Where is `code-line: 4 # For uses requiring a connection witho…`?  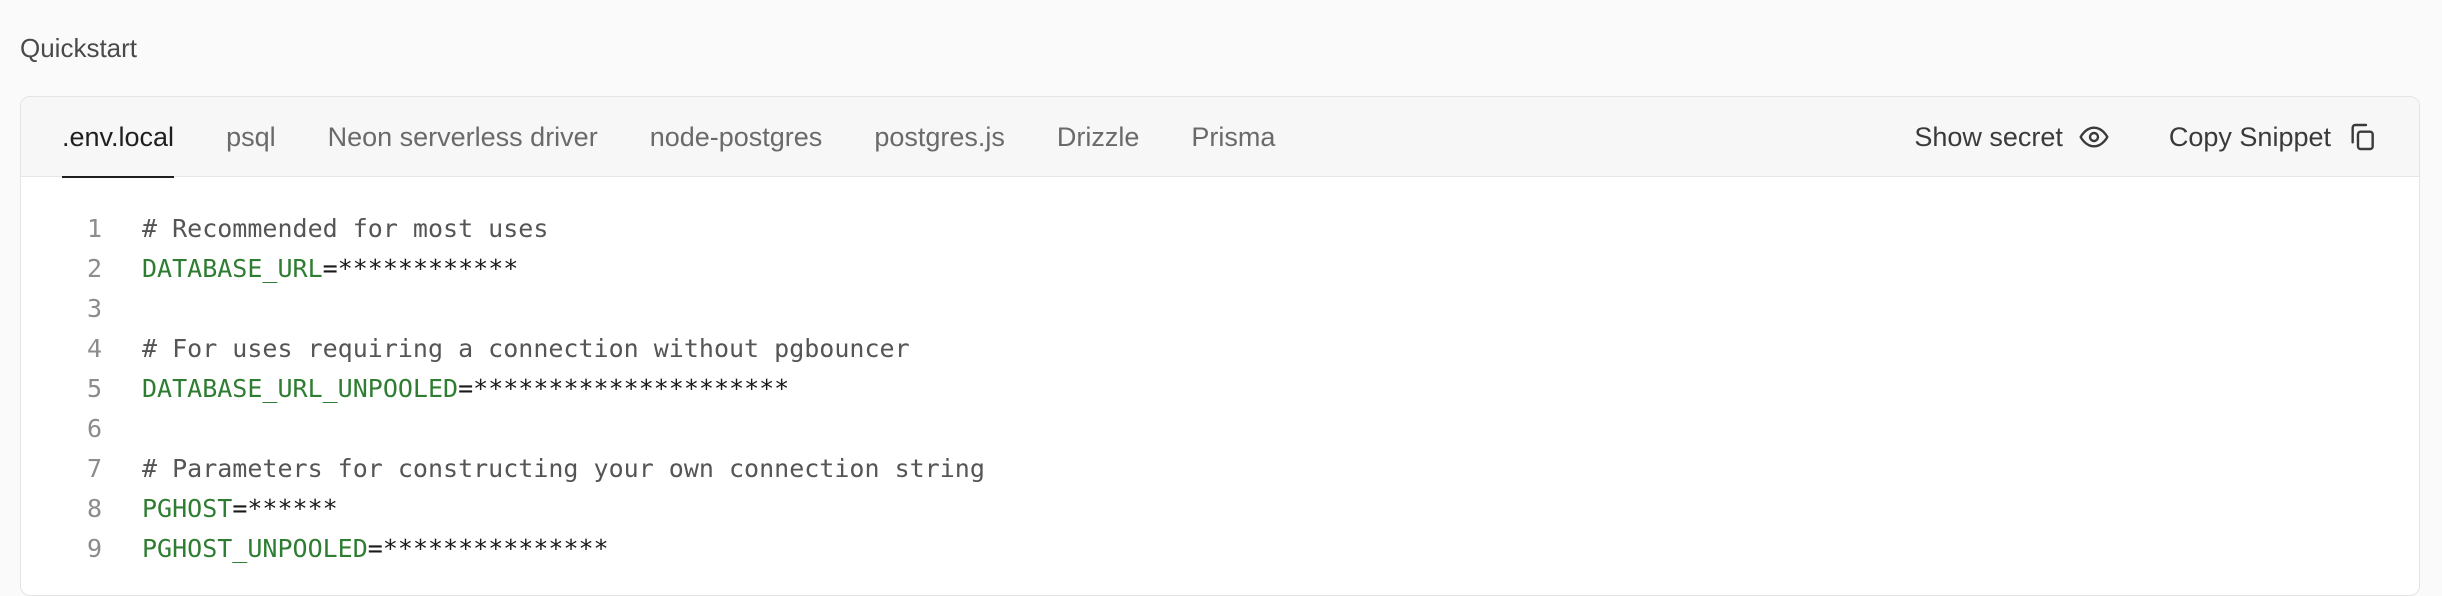 code-line: 4 # For uses requiring a connection witho… is located at coordinates (503, 349).